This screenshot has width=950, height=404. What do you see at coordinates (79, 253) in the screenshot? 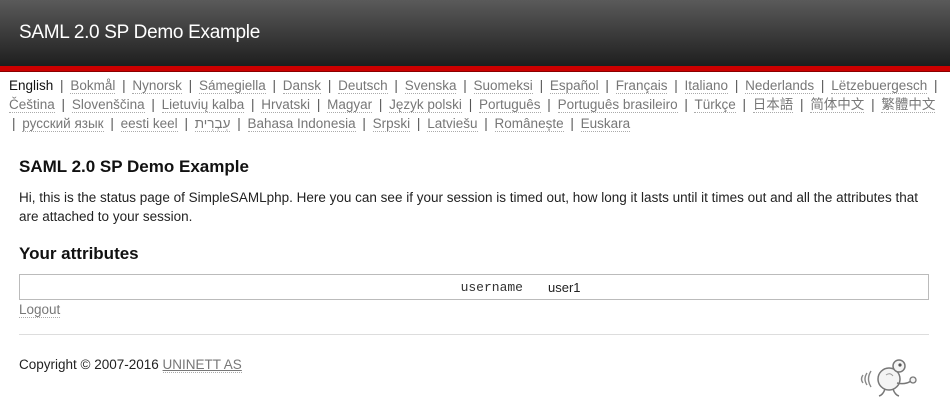
I see `attributes-heading: Your attributes` at bounding box center [79, 253].